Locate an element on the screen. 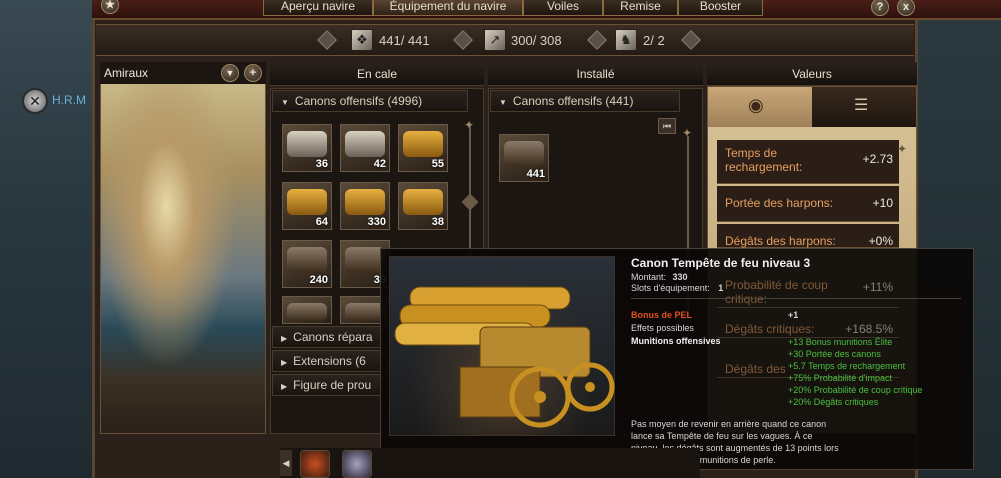  tooltip-effect: +13 Bonus munitions Élite is located at coordinates (840, 342).